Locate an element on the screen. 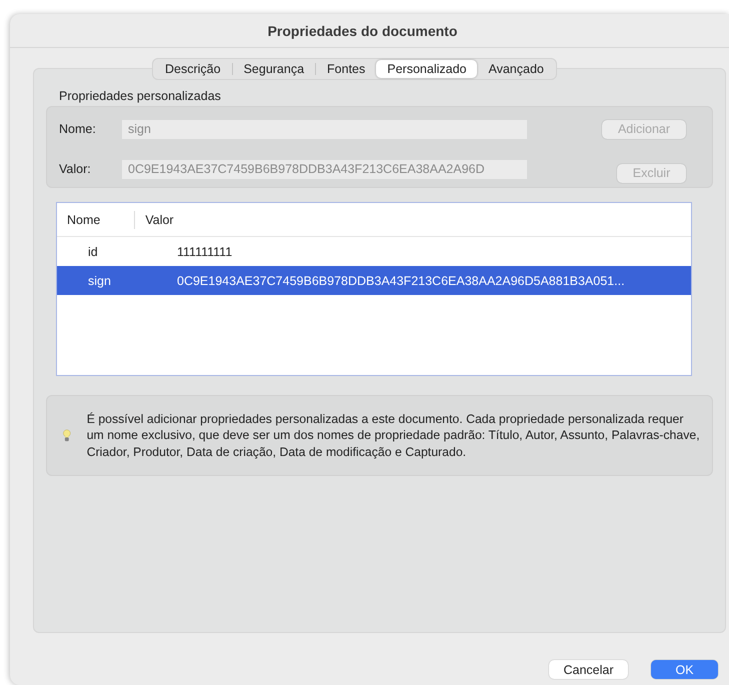 This screenshot has width=729, height=685. field-label: Nome: is located at coordinates (78, 129).